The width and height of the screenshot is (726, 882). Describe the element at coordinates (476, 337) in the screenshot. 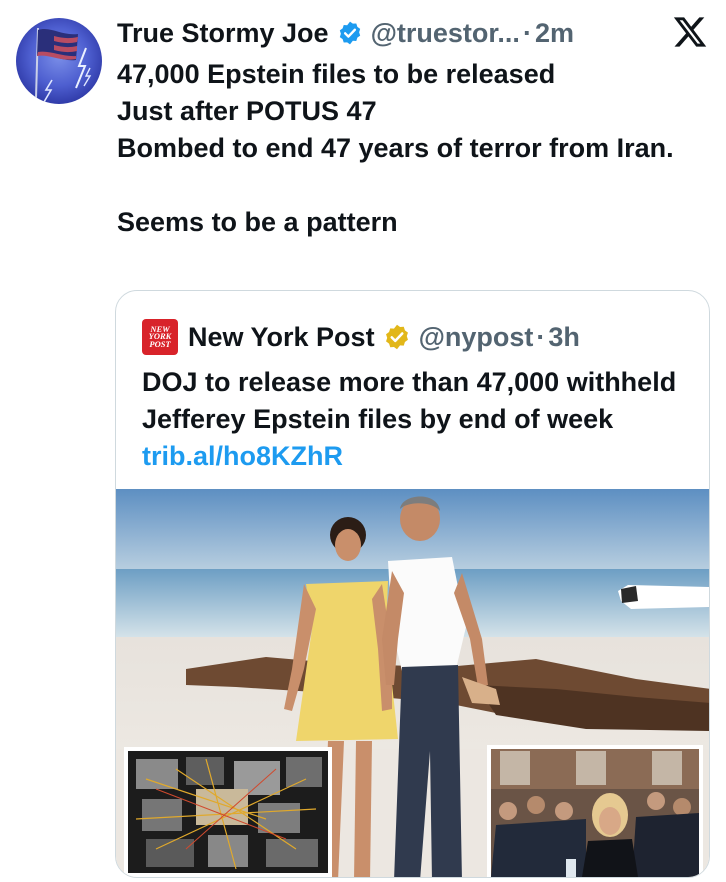

I see `quoted-handle: @nypost` at that location.